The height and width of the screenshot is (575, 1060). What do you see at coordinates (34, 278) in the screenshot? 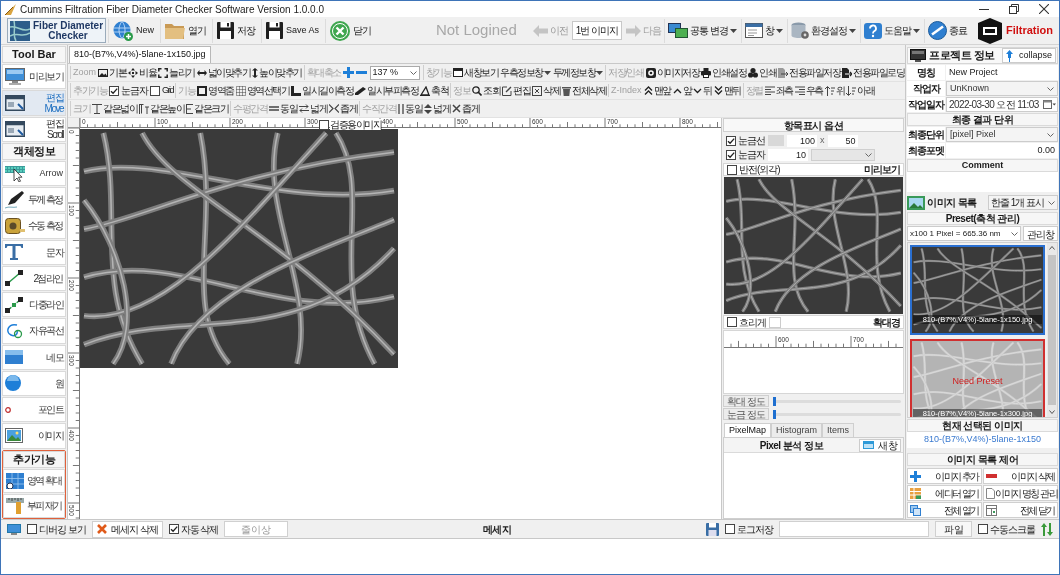
I see `tool-button: 2점라인` at bounding box center [34, 278].